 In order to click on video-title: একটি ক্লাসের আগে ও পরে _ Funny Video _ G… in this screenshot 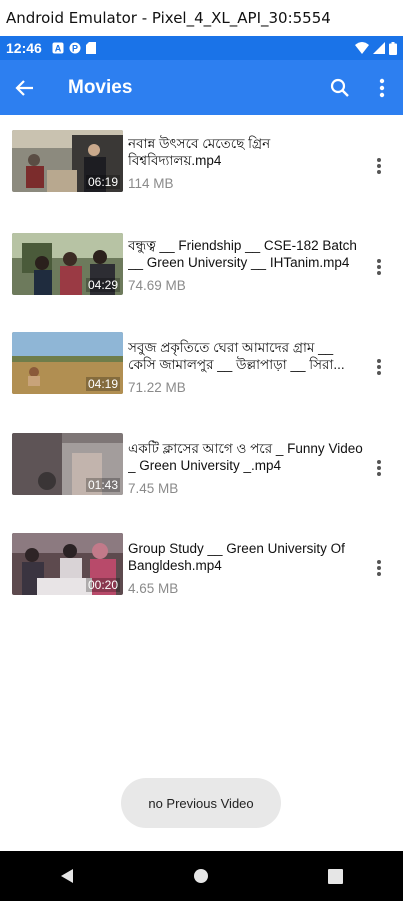, I will do `click(245, 457)`.